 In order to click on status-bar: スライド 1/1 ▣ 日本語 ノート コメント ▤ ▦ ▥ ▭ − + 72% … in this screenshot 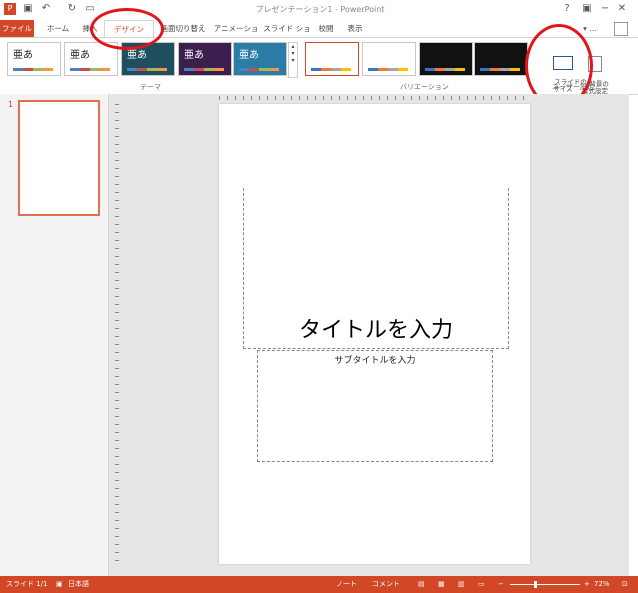, I will do `click(319, 584)`.